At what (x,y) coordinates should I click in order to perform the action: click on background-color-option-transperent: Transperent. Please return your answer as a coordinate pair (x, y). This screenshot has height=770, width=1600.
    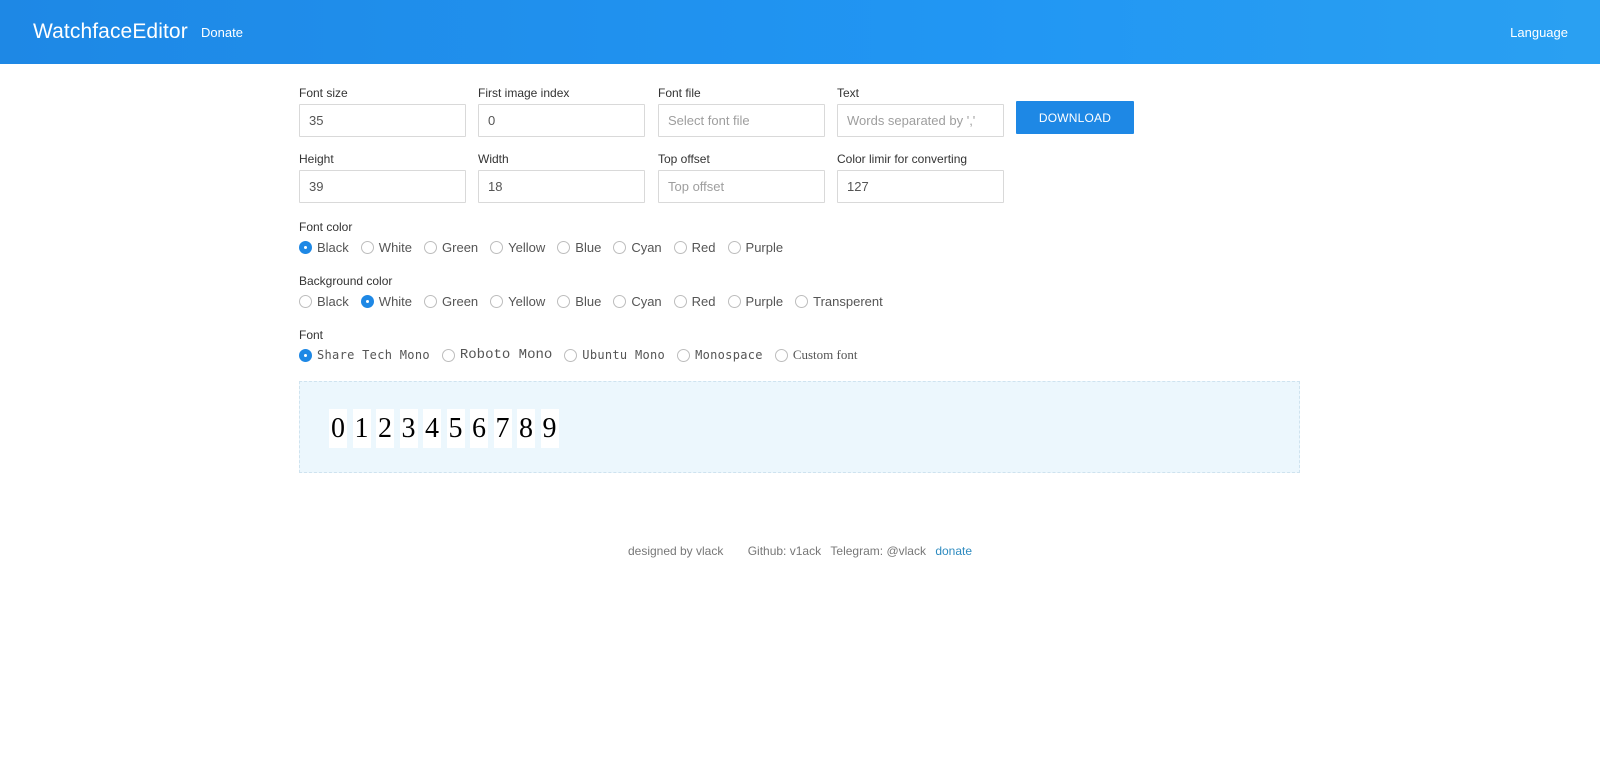
    Looking at the image, I should click on (839, 301).